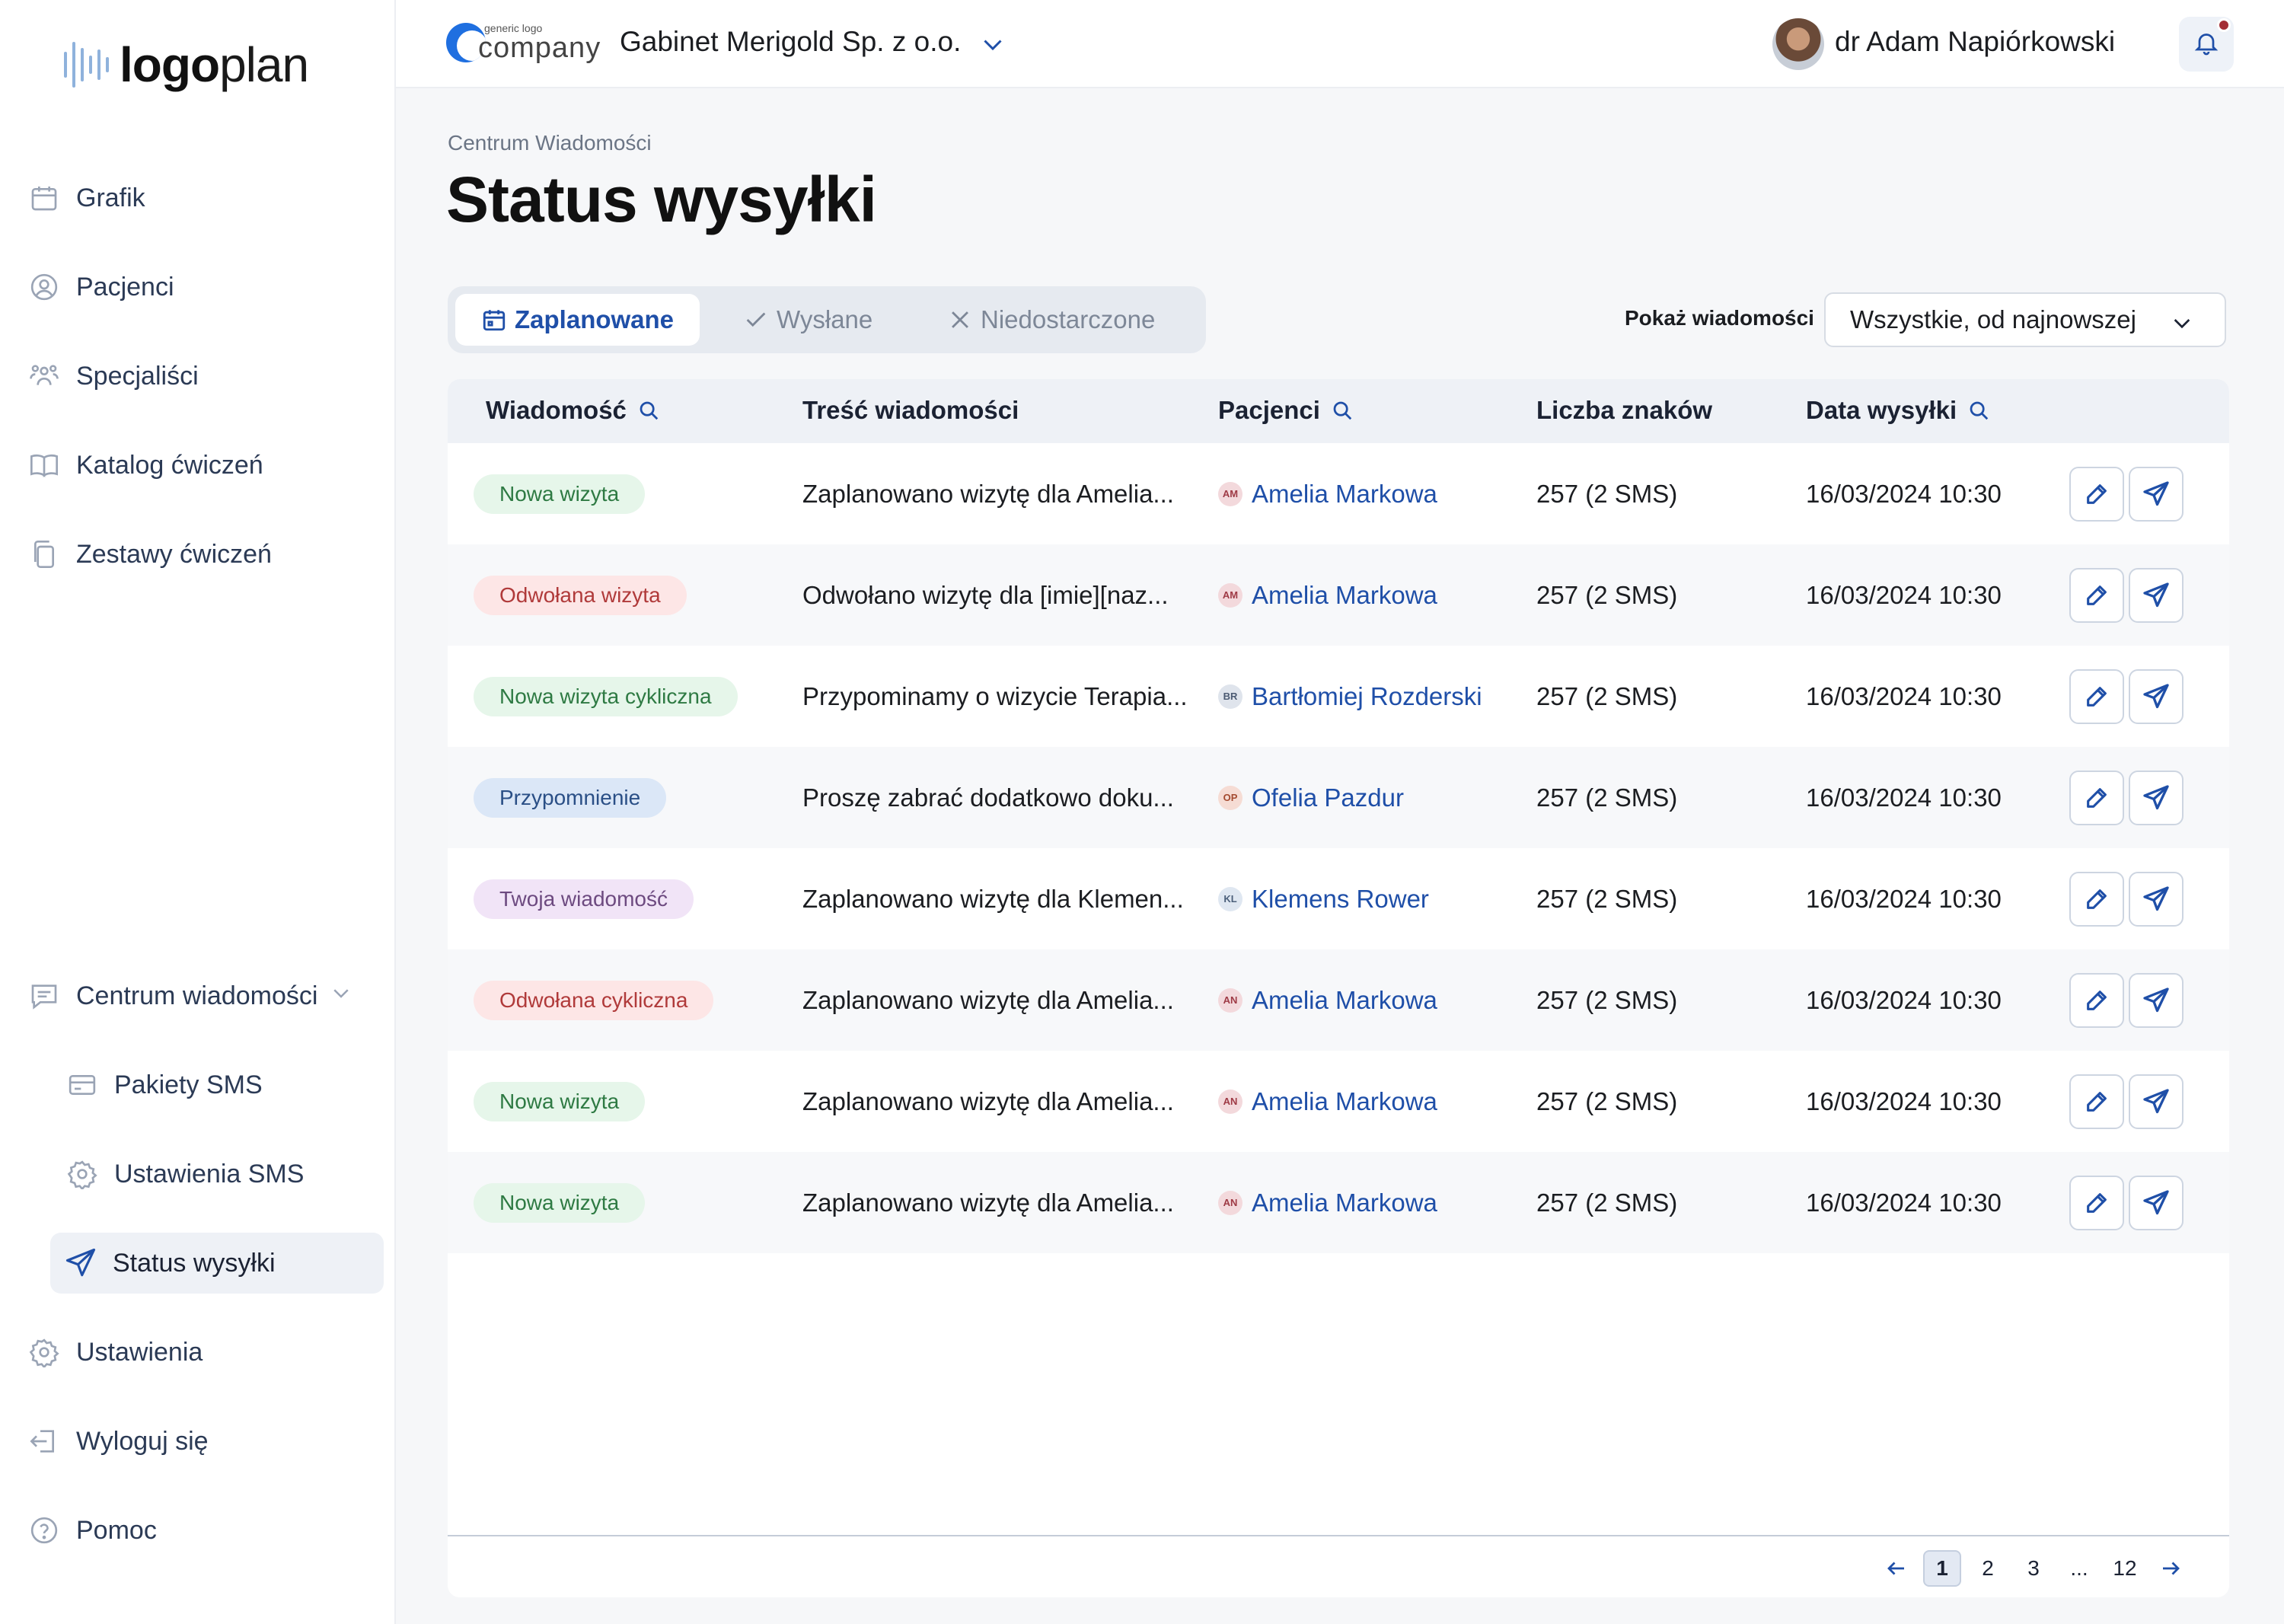 Image resolution: width=2284 pixels, height=1624 pixels. What do you see at coordinates (1898, 410) in the screenshot?
I see `header-data-wysylki: Data wysyłki` at bounding box center [1898, 410].